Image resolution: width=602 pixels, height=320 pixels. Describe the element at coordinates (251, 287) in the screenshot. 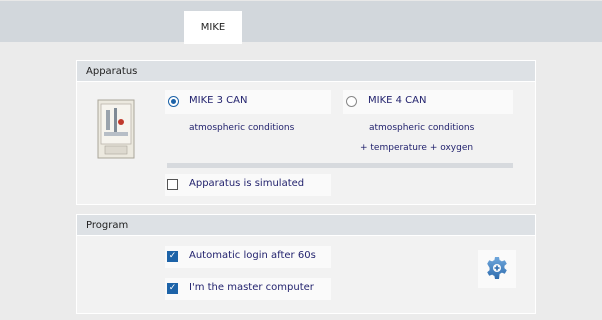

I see `master-computer-label: I'm the master computer` at that location.